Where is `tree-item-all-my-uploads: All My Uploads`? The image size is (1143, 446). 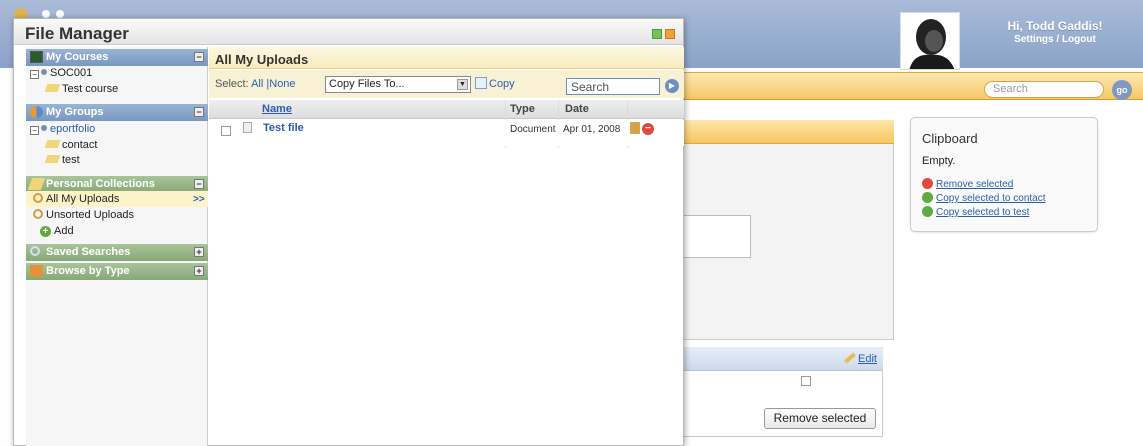 tree-item-all-my-uploads: All My Uploads is located at coordinates (76, 199).